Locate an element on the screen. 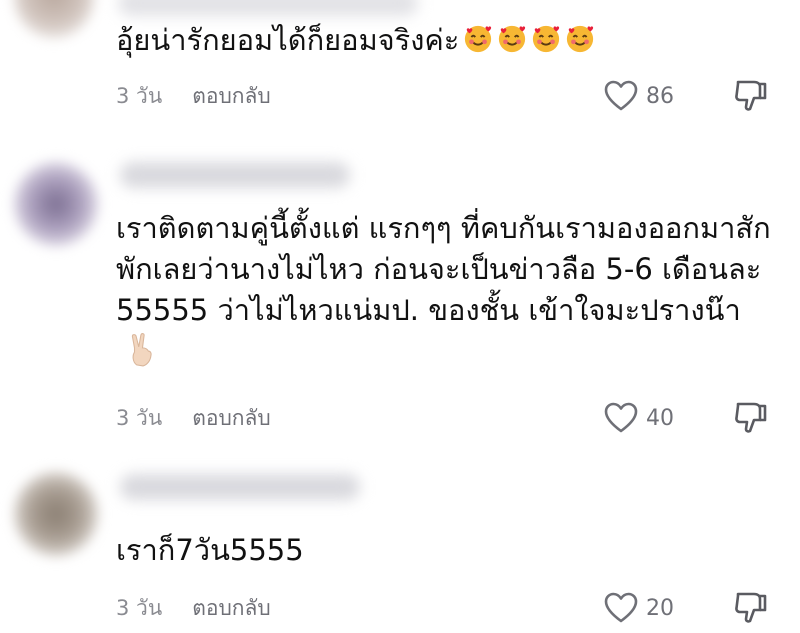  victory-hand-emoji is located at coordinates (141, 350).